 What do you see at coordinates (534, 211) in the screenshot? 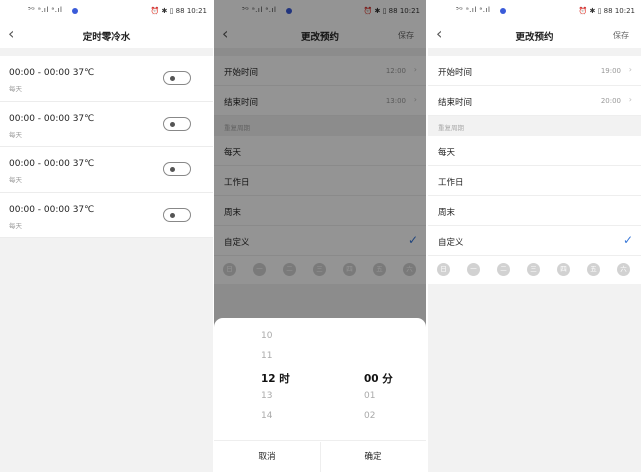
I see `repeat-option-weekend: 周末` at bounding box center [534, 211].